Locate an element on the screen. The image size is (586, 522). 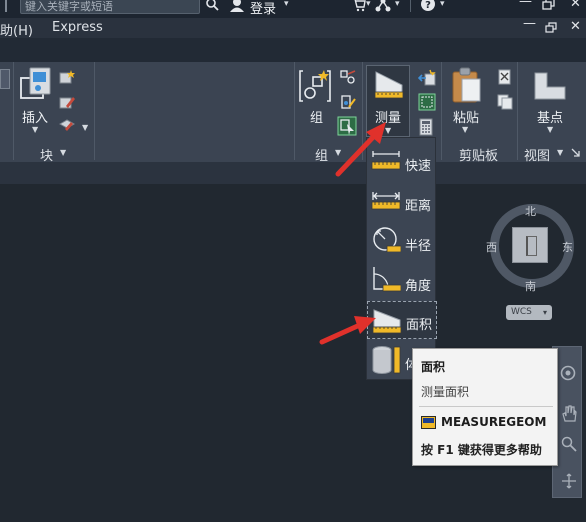
insert-label: 插入 is located at coordinates (35, 116).